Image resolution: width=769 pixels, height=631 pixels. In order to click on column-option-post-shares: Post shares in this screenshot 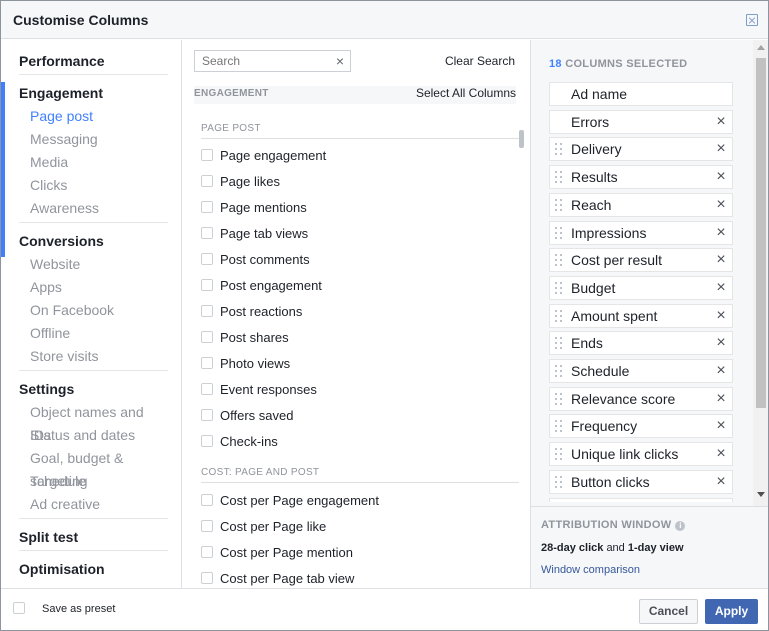, I will do `click(245, 337)`.